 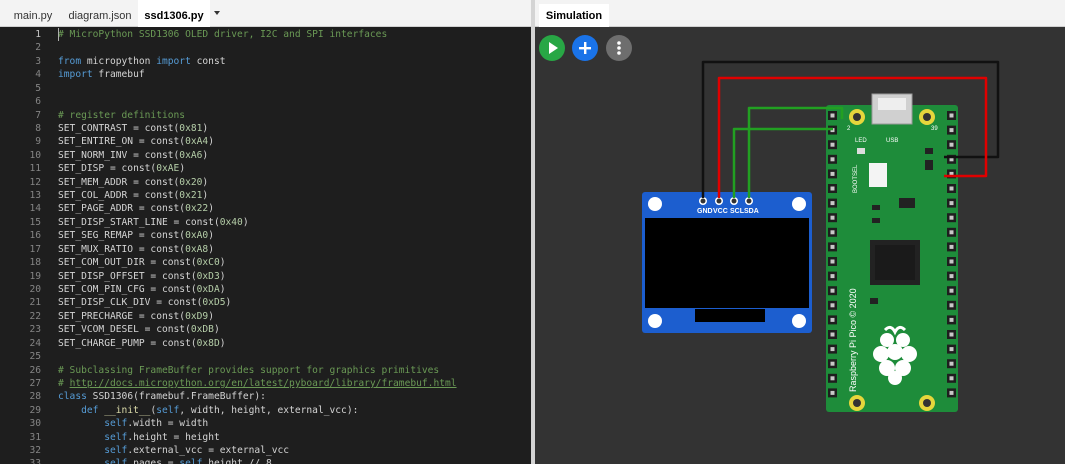 I want to click on code-line: 13 SET_COL_ADDR = const(0x21), so click(x=265, y=196).